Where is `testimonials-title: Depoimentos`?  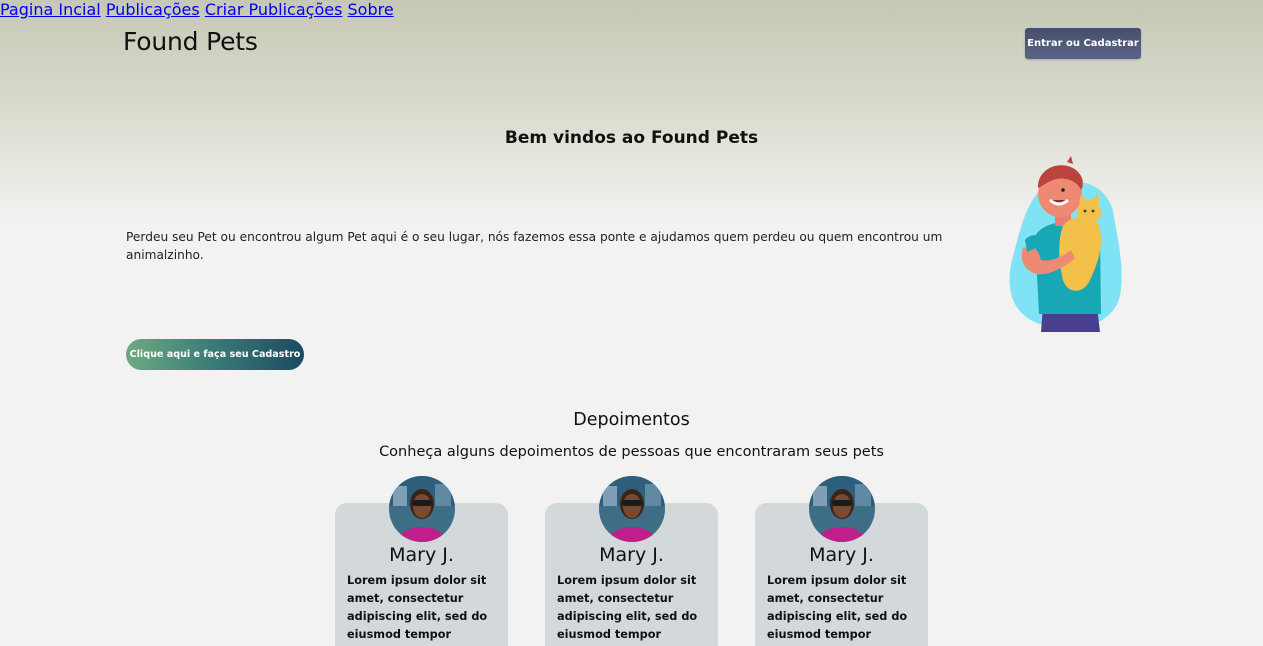
testimonials-title: Depoimentos is located at coordinates (631, 420).